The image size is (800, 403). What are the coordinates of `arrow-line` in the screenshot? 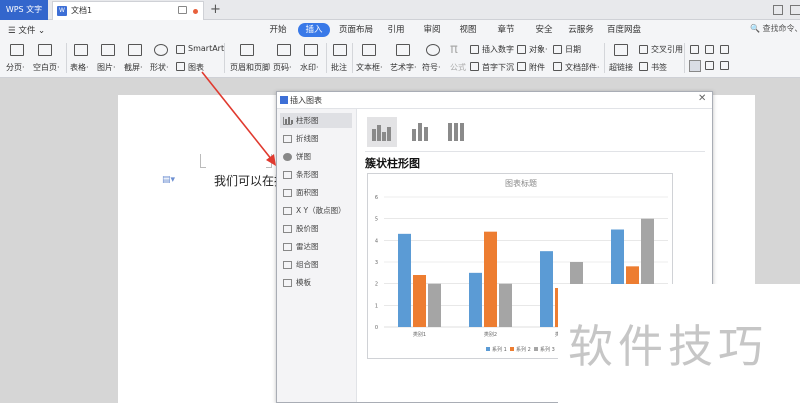 It's located at (237, 116).